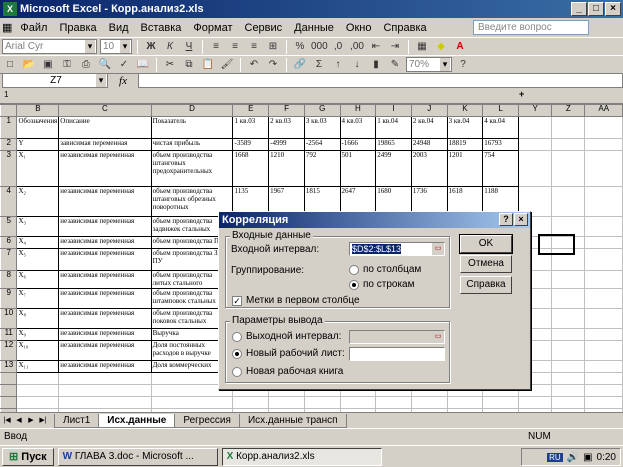 The image size is (623, 467). Describe the element at coordinates (357, 64) in the screenshot. I see `sort-desc-icon: ↓` at that location.